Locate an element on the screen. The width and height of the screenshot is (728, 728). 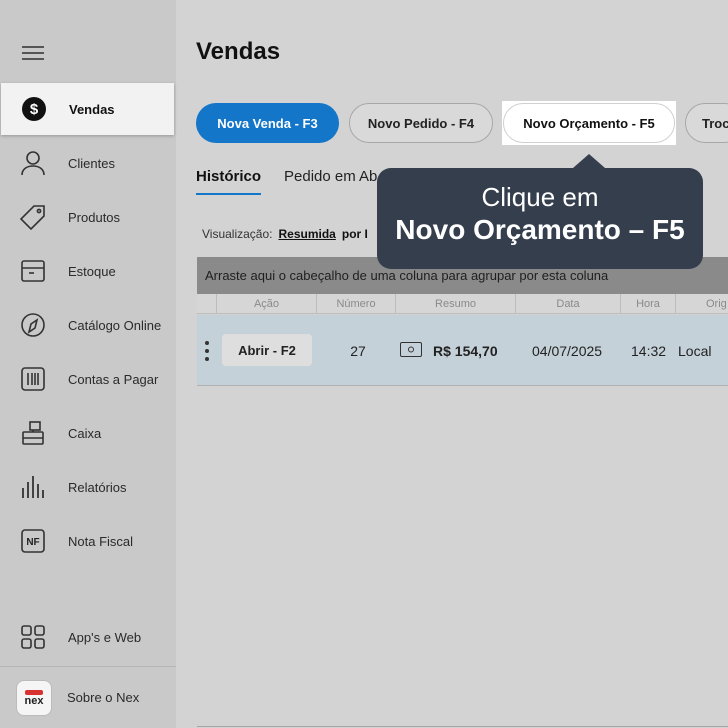
sidebar-item-contas-a-pagar: Contas a Pagar is located at coordinates (88, 379).